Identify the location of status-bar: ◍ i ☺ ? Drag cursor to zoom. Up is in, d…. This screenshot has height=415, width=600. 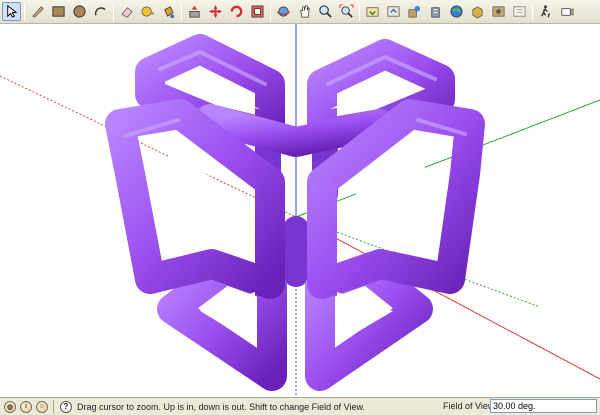
(300, 406).